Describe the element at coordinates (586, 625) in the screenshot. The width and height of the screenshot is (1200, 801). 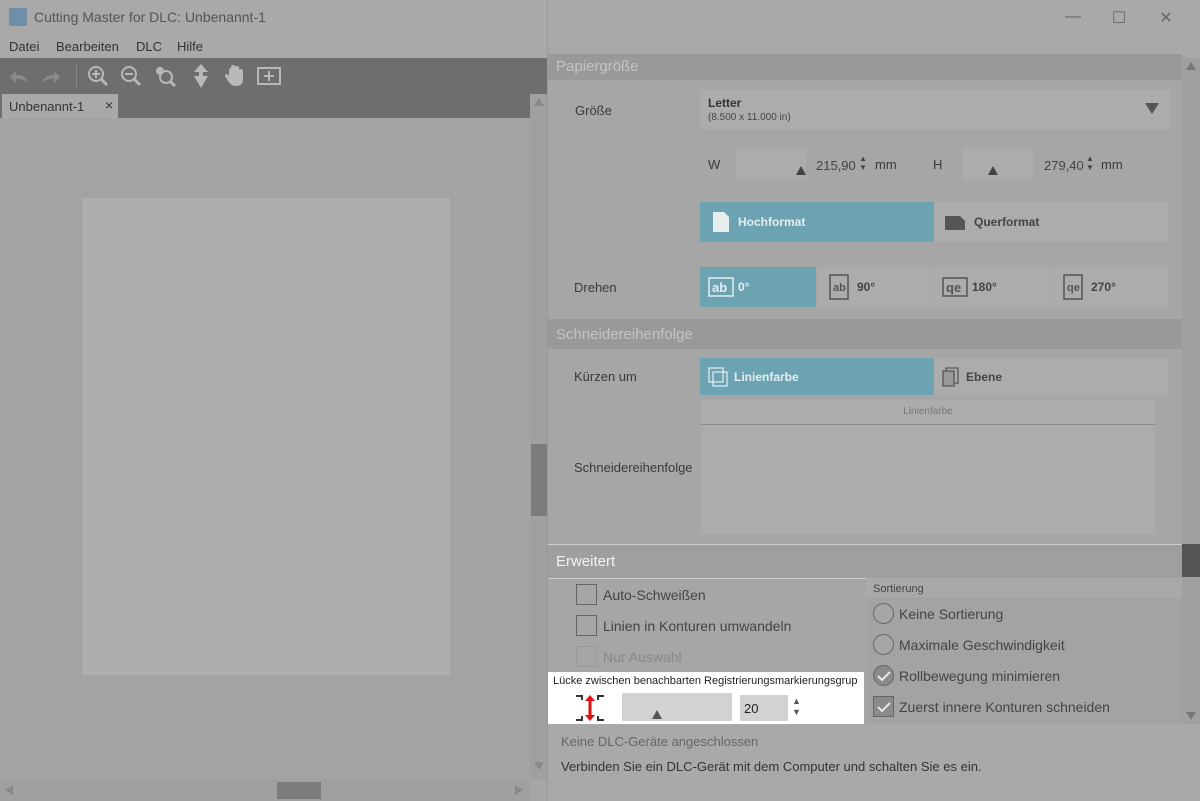
I see `lines-to-contours-checkbox` at that location.